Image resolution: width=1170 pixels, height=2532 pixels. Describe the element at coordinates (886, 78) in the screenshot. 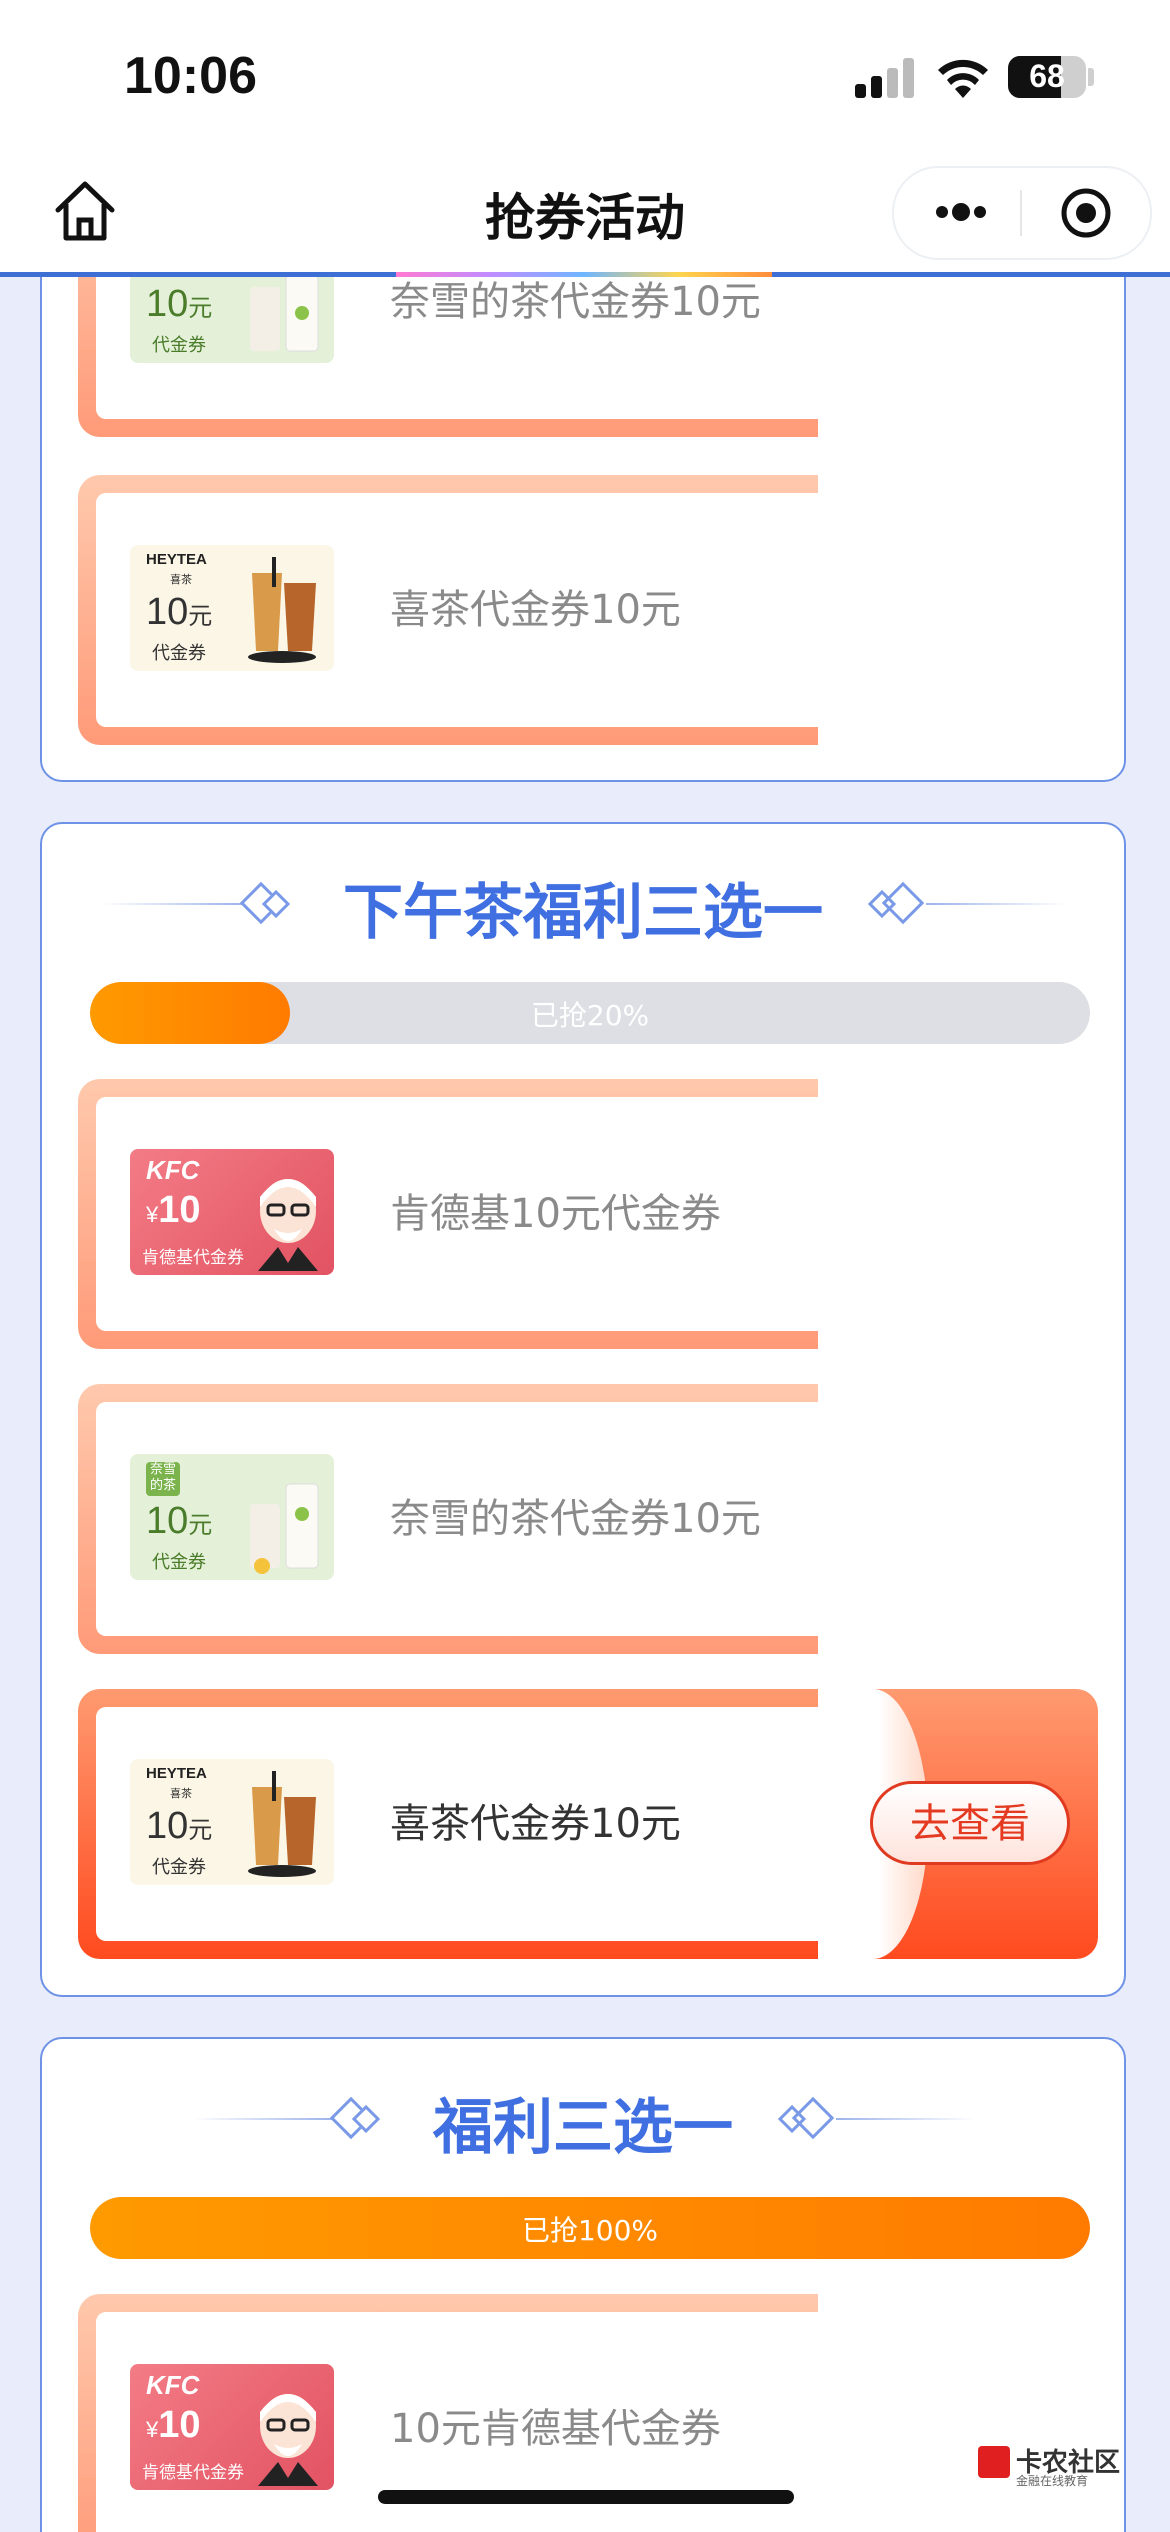

I see `cellular-signal-icon` at that location.